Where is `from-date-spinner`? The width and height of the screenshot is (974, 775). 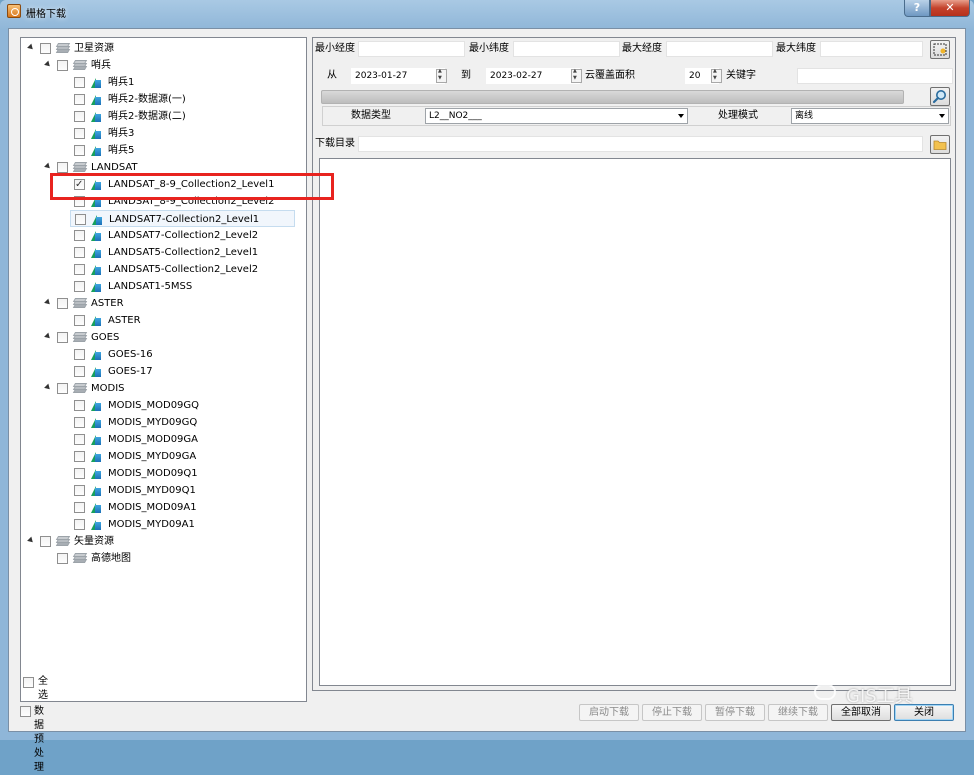
from-date-spinner is located at coordinates (441, 75).